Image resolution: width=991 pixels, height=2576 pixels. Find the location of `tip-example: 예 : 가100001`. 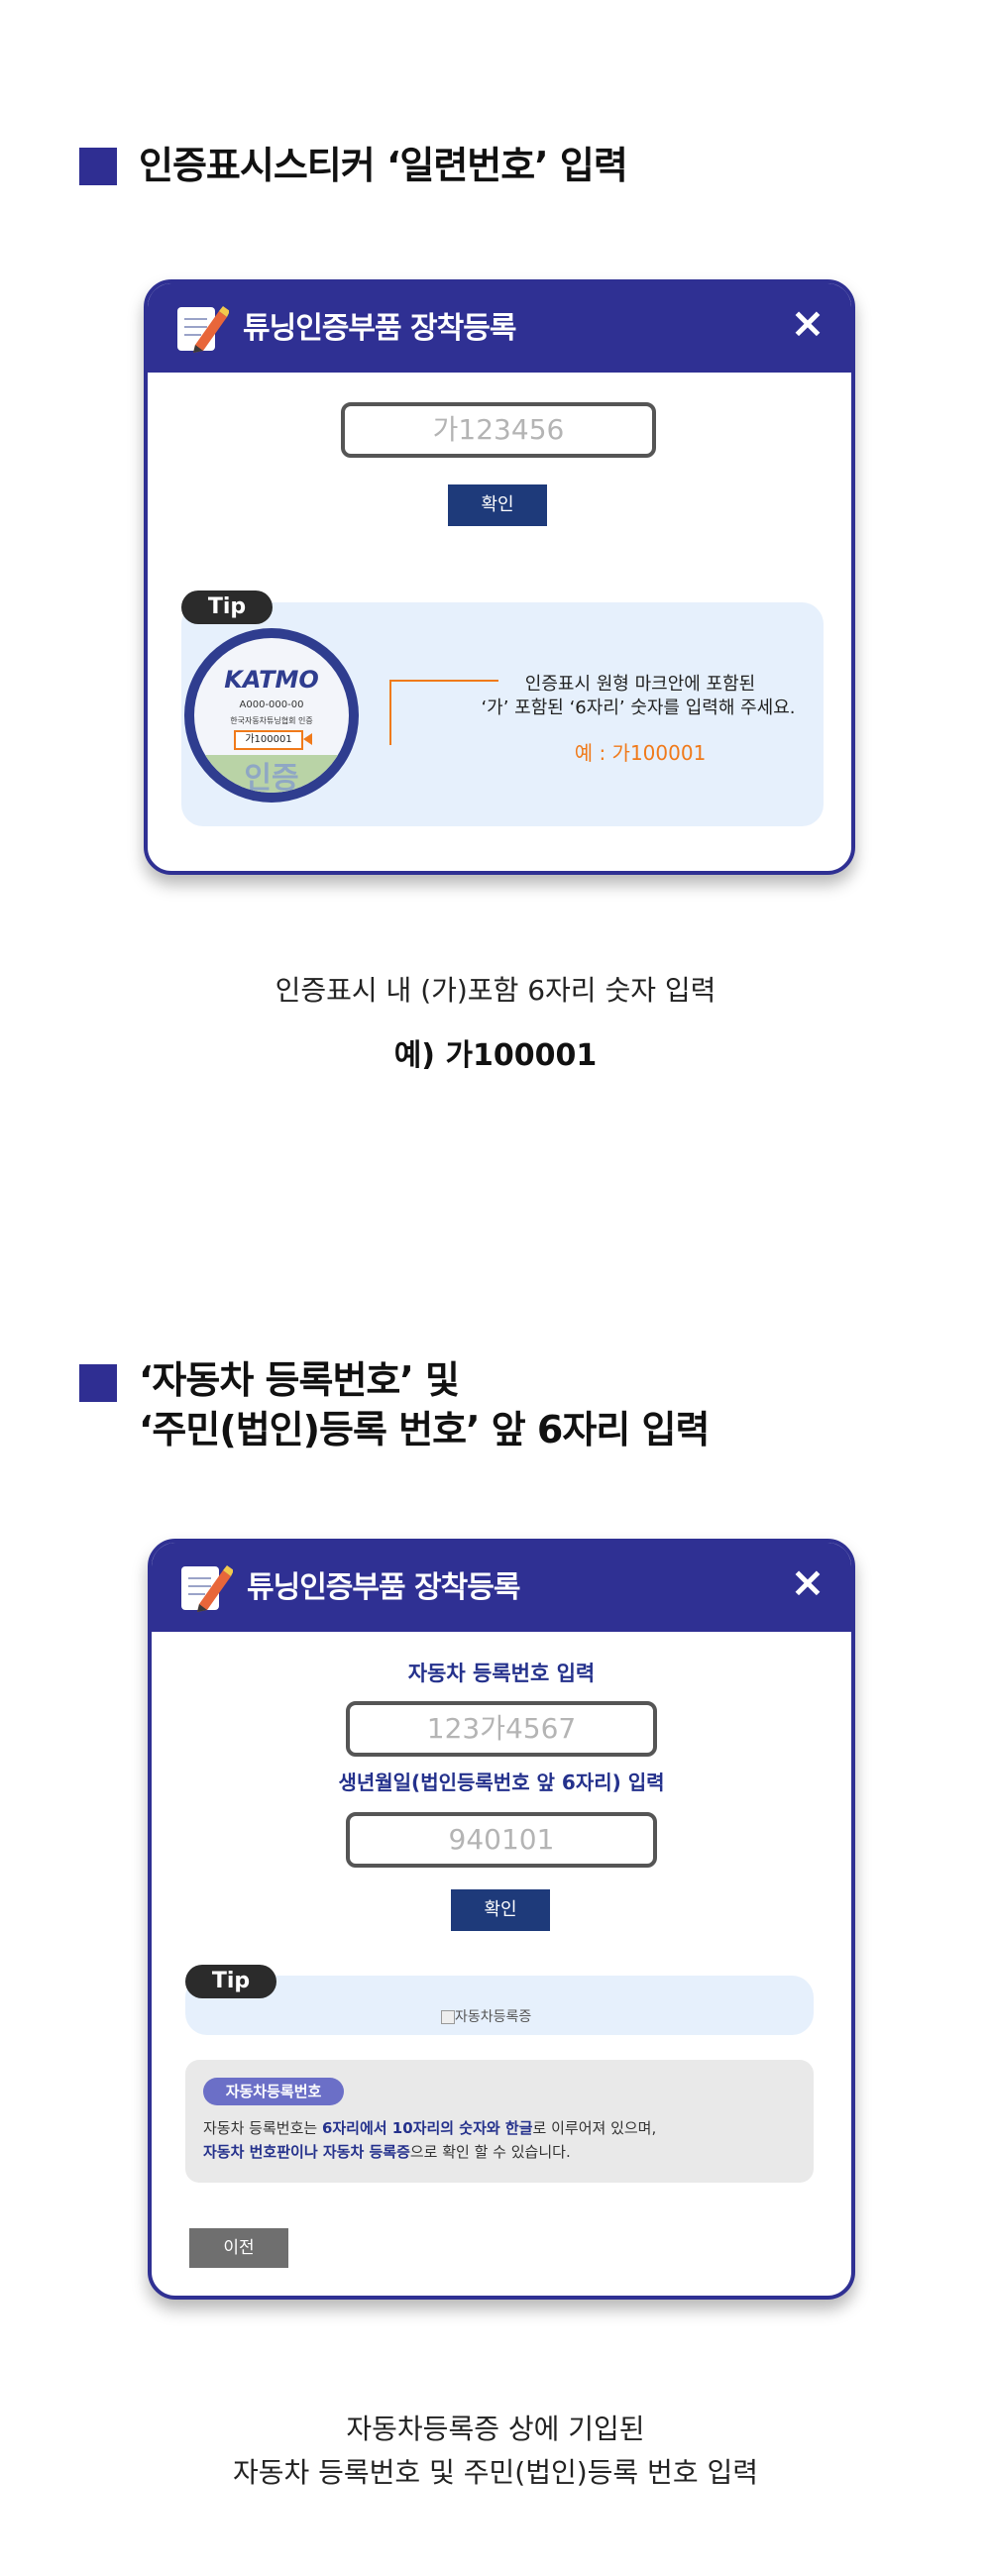

tip-example: 예 : 가100001 is located at coordinates (640, 753).